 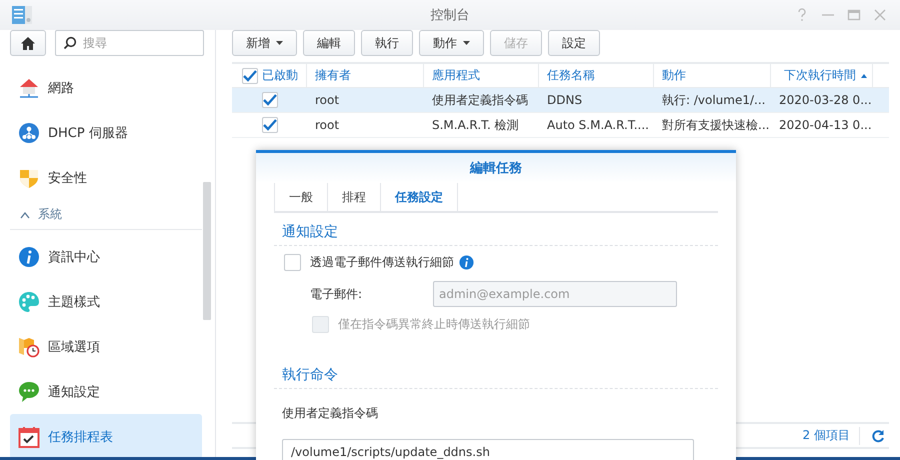 I want to click on checkbox-label: 僅在指令碼異常終止時傳送執行細節, so click(x=434, y=324).